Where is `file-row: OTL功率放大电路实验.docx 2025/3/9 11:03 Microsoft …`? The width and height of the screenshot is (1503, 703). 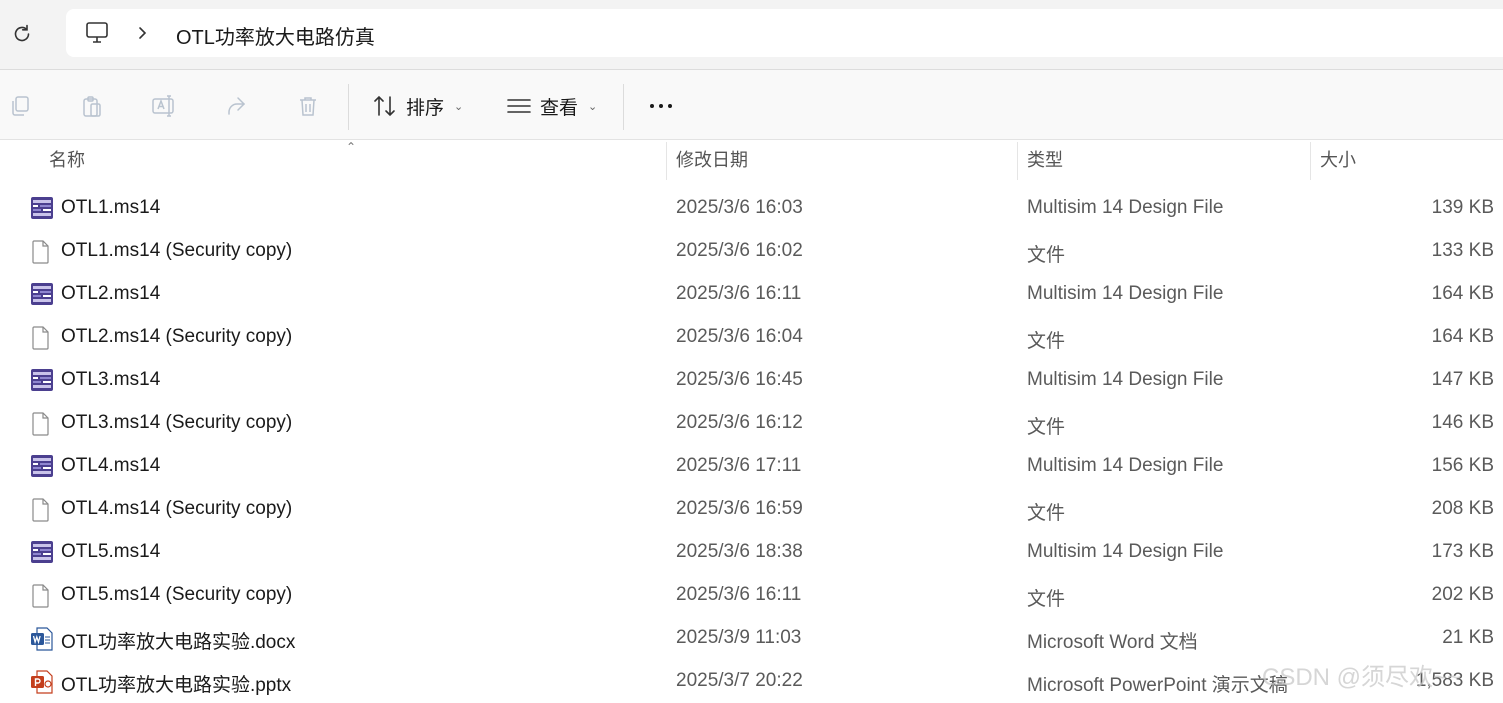 file-row: OTL功率放大电路实验.docx 2025/3/9 11:03 Microsoft … is located at coordinates (751, 638).